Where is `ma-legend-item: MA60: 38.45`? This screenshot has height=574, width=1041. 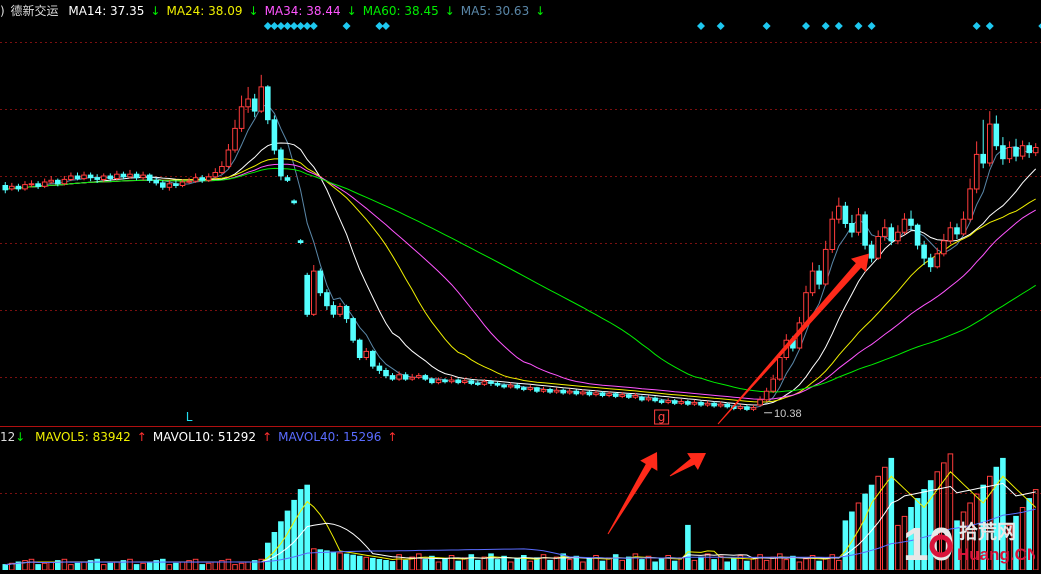
ma-legend-item: MA60: 38.45 is located at coordinates (400, 11).